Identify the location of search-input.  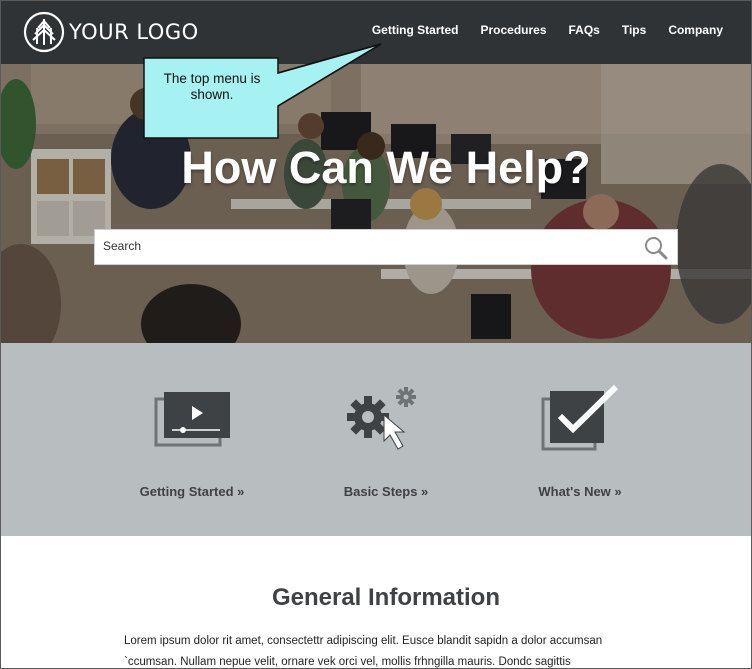
(368, 246).